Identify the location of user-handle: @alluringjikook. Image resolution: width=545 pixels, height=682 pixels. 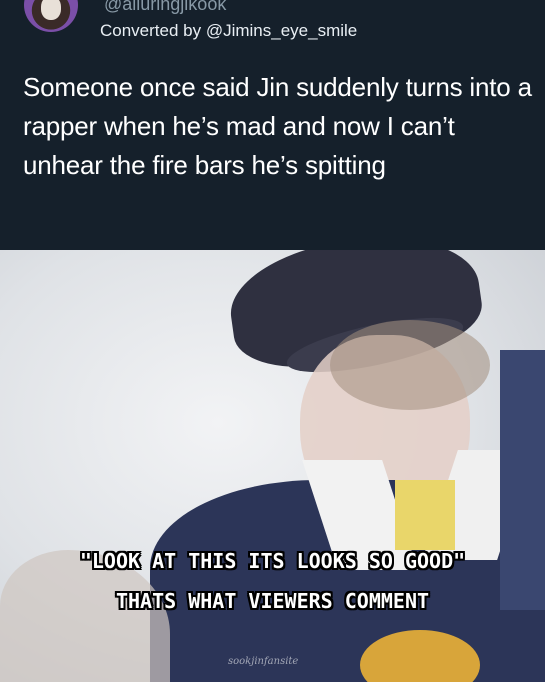
(165, 7).